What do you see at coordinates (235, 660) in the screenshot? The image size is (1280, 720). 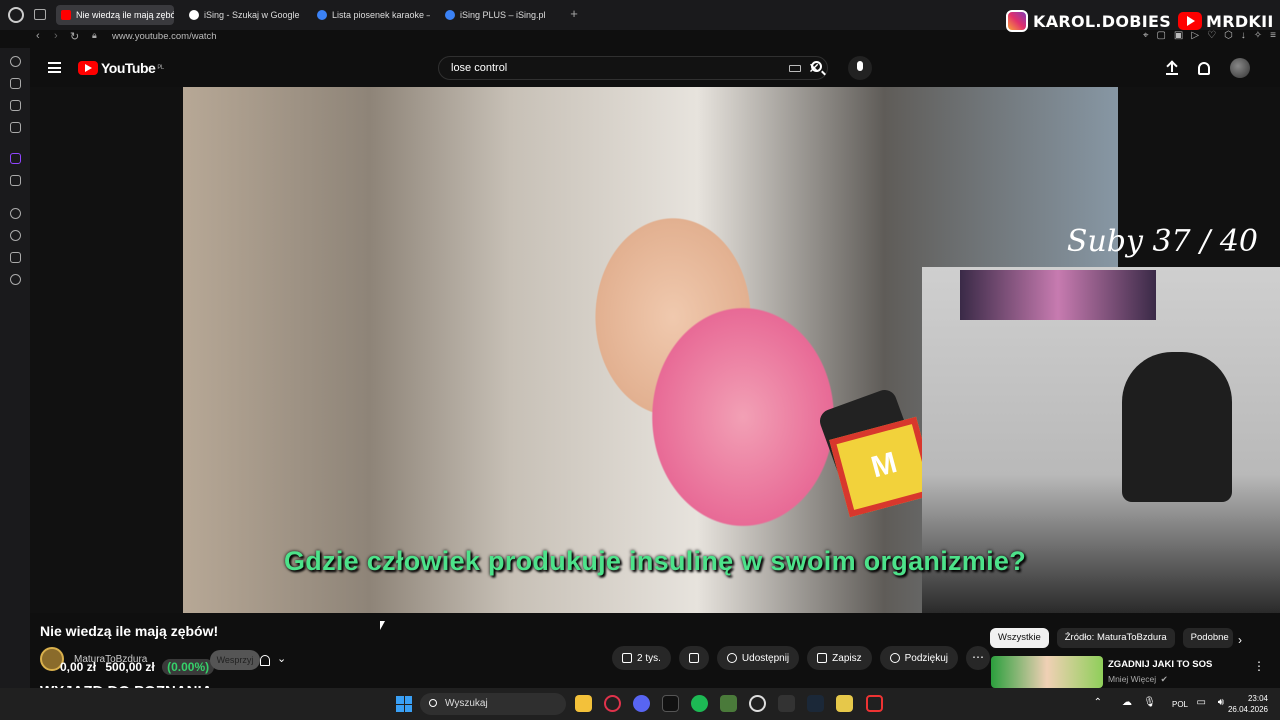 I see `support-button: Wesprzyj` at bounding box center [235, 660].